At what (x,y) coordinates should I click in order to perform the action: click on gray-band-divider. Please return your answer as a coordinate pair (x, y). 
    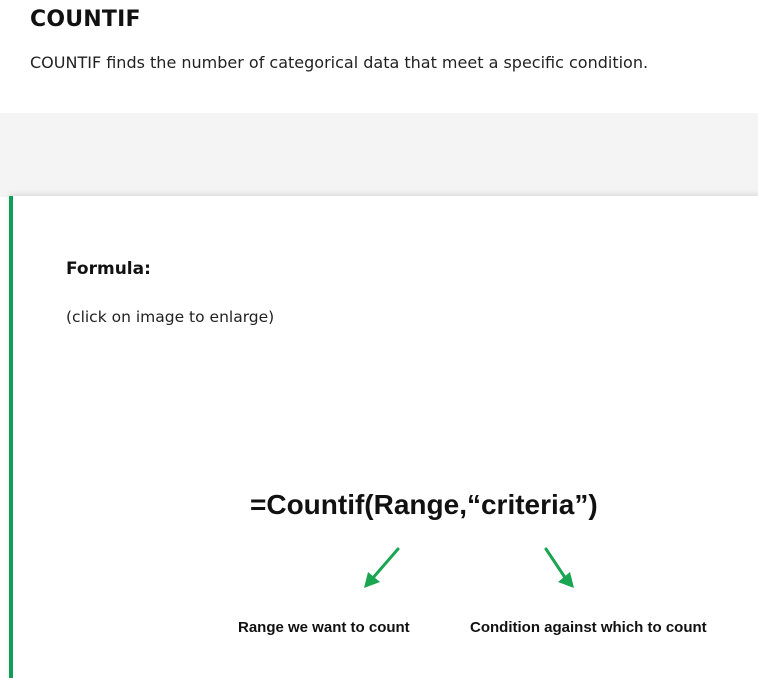
    Looking at the image, I should click on (379, 155).